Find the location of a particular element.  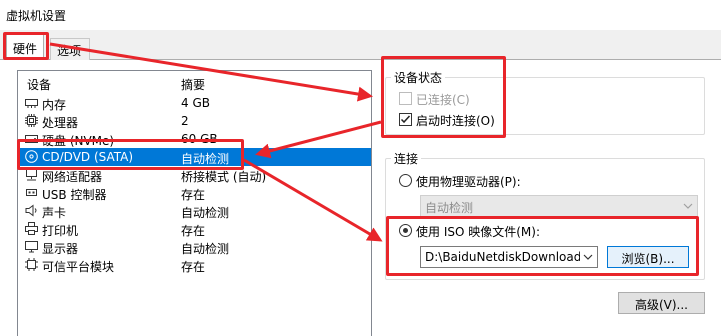

device-row-printer: 打印机 存在 is located at coordinates (194, 229).